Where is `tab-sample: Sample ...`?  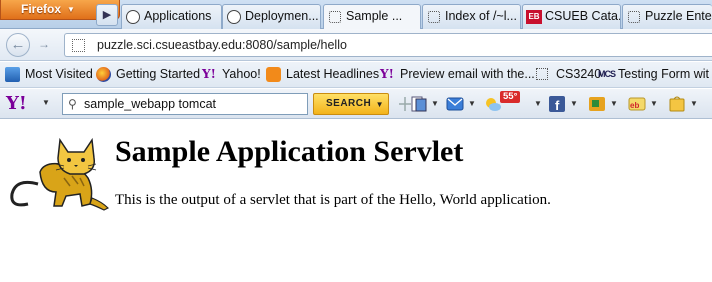
tab-sample: Sample ... is located at coordinates (372, 17).